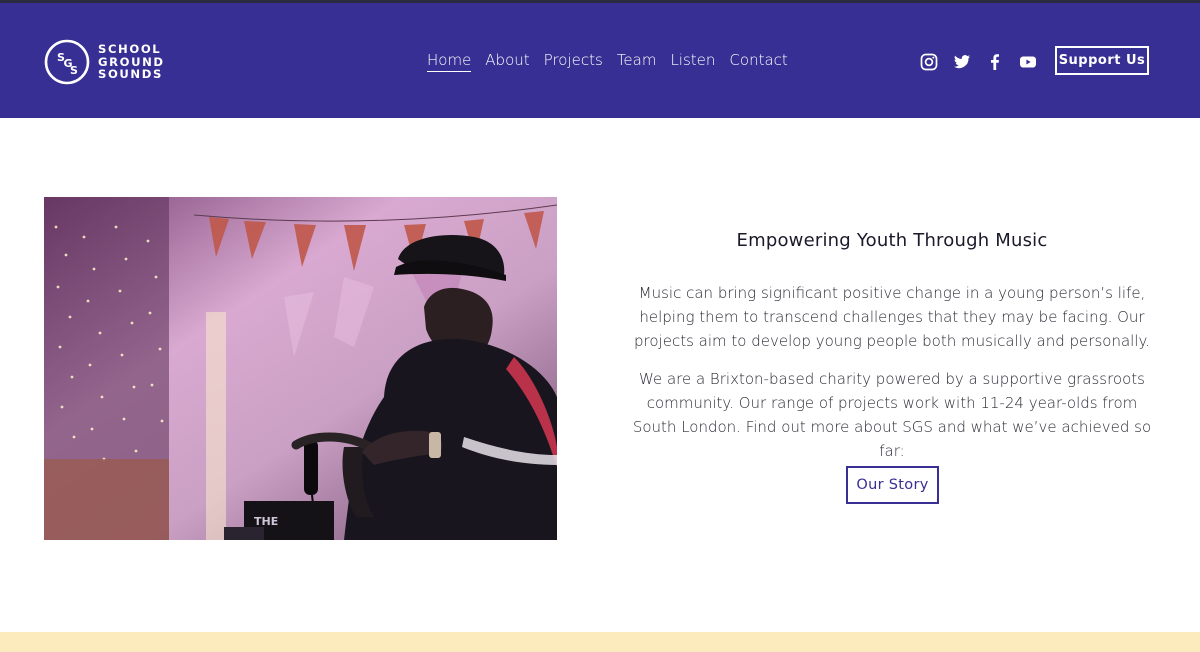 This screenshot has width=1200, height=652. I want to click on logo-line-school: SCHOOL, so click(130, 49).